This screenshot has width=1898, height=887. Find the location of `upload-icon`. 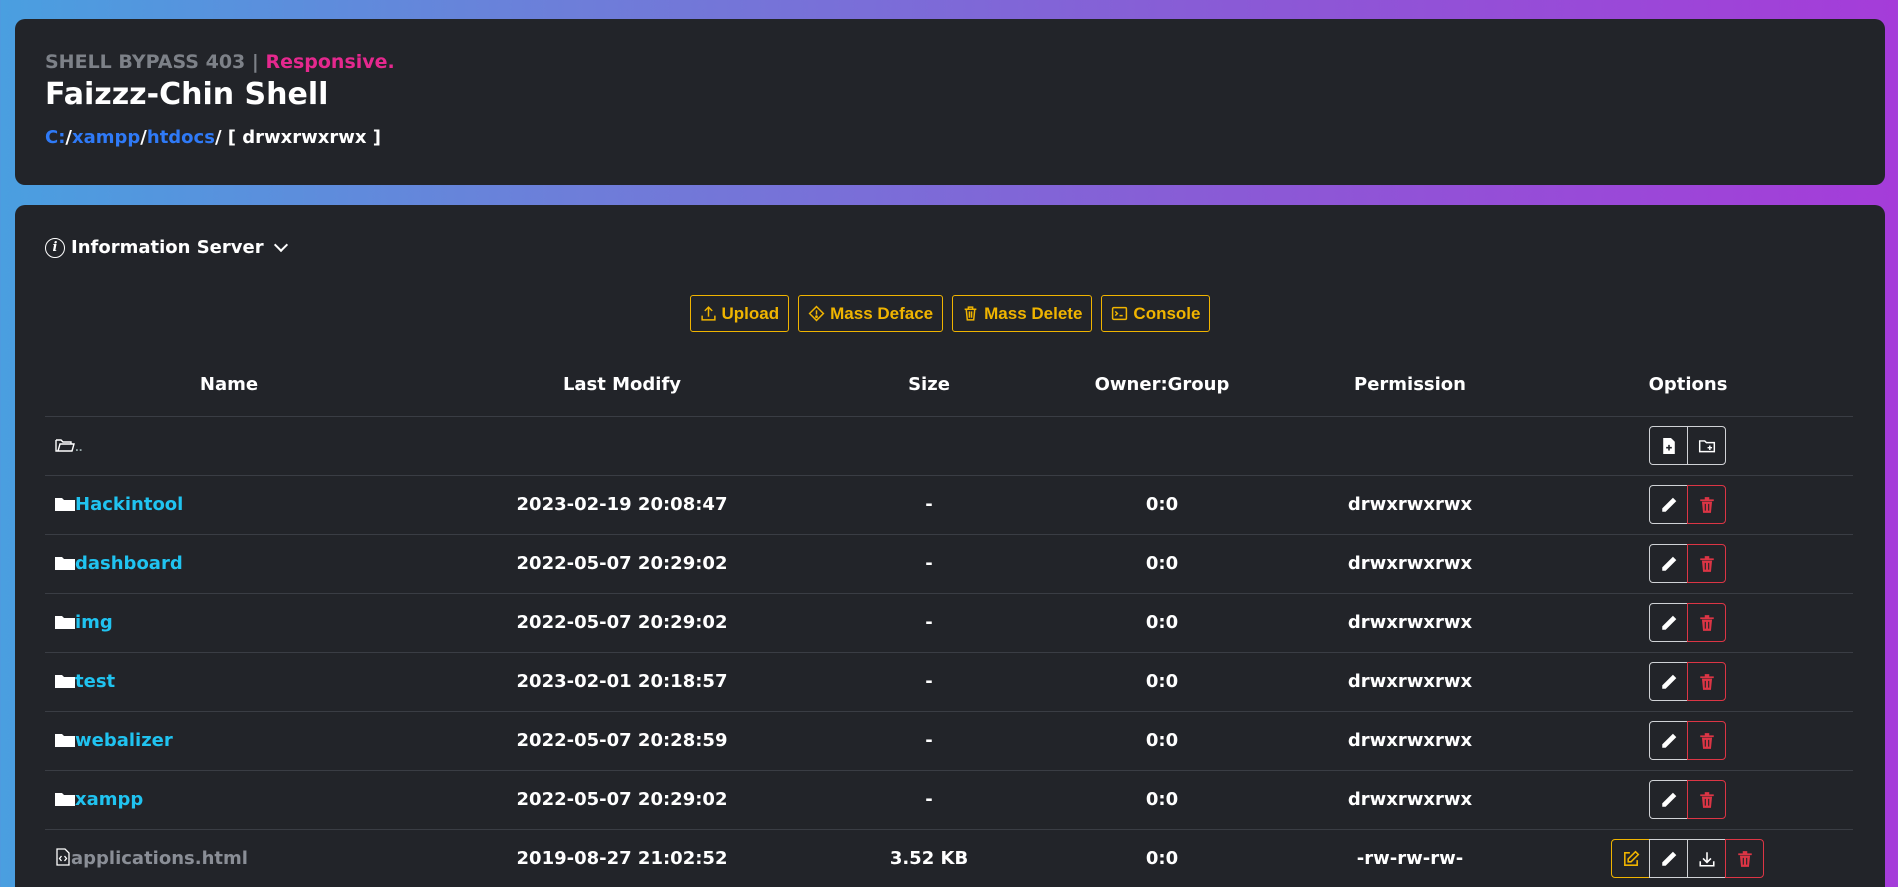

upload-icon is located at coordinates (708, 313).